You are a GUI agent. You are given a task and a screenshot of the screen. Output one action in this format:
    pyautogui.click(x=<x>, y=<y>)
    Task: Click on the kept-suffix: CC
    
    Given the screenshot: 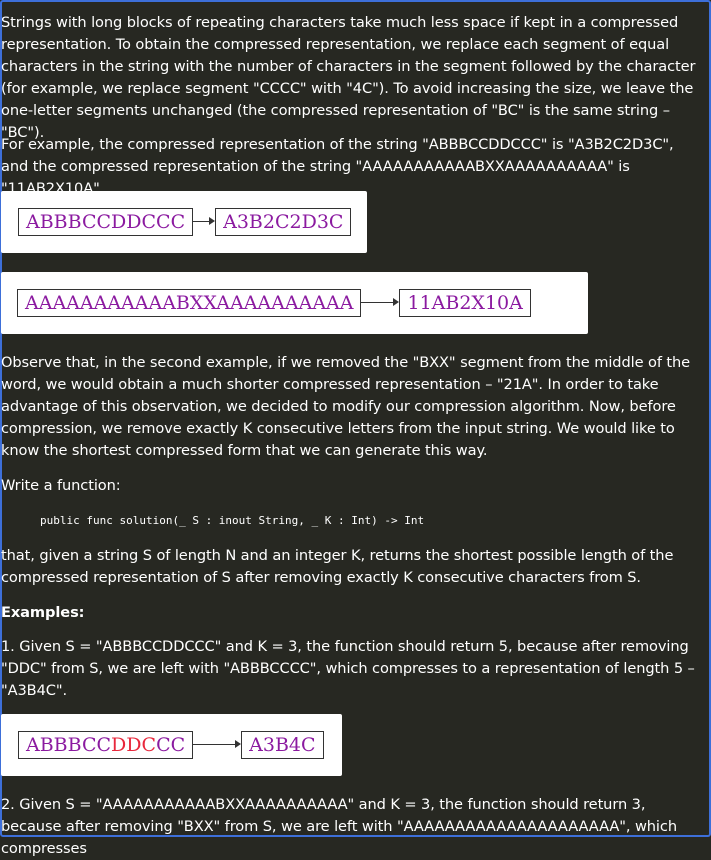 What is the action you would take?
    pyautogui.click(x=171, y=745)
    